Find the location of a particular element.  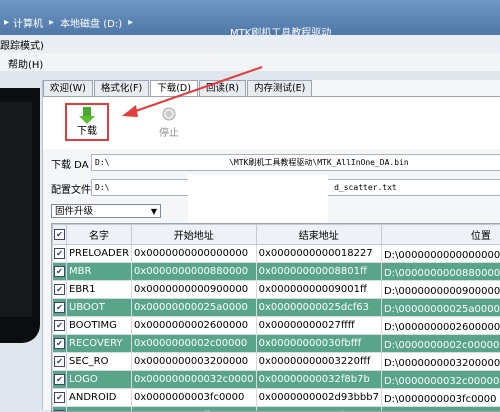

header-check: ✔ is located at coordinates (60, 235).